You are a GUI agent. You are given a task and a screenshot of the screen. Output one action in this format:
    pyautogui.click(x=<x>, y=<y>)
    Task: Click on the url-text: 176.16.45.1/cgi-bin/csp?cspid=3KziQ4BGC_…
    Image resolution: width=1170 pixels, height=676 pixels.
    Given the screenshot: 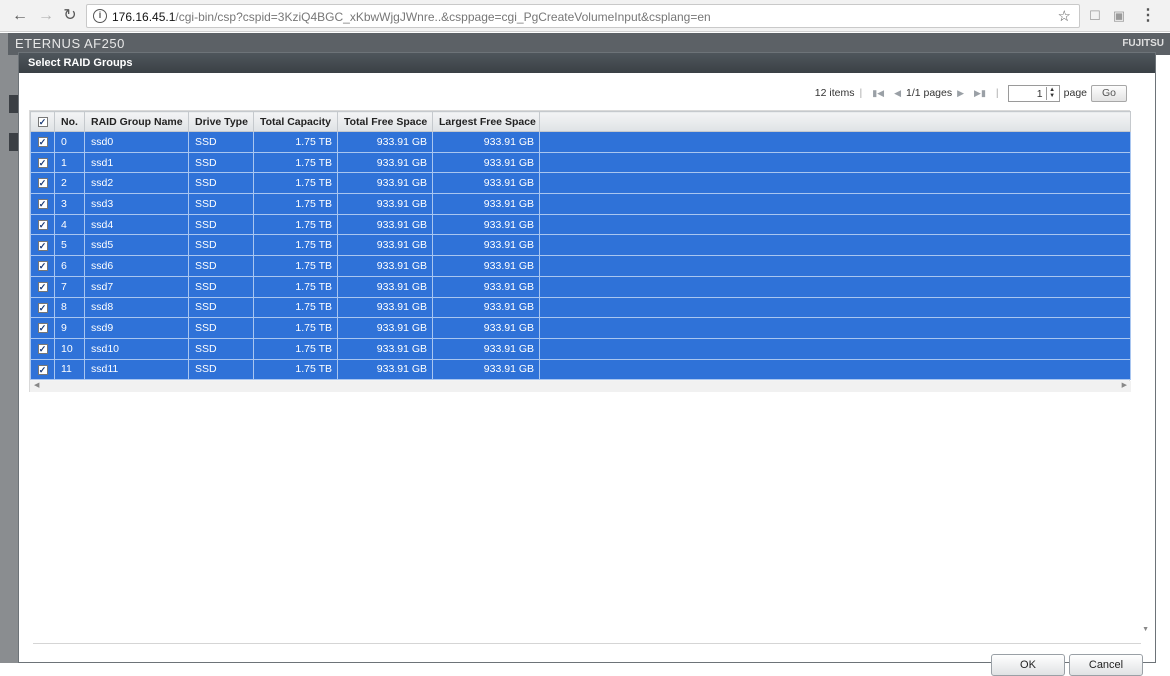 What is the action you would take?
    pyautogui.click(x=411, y=17)
    